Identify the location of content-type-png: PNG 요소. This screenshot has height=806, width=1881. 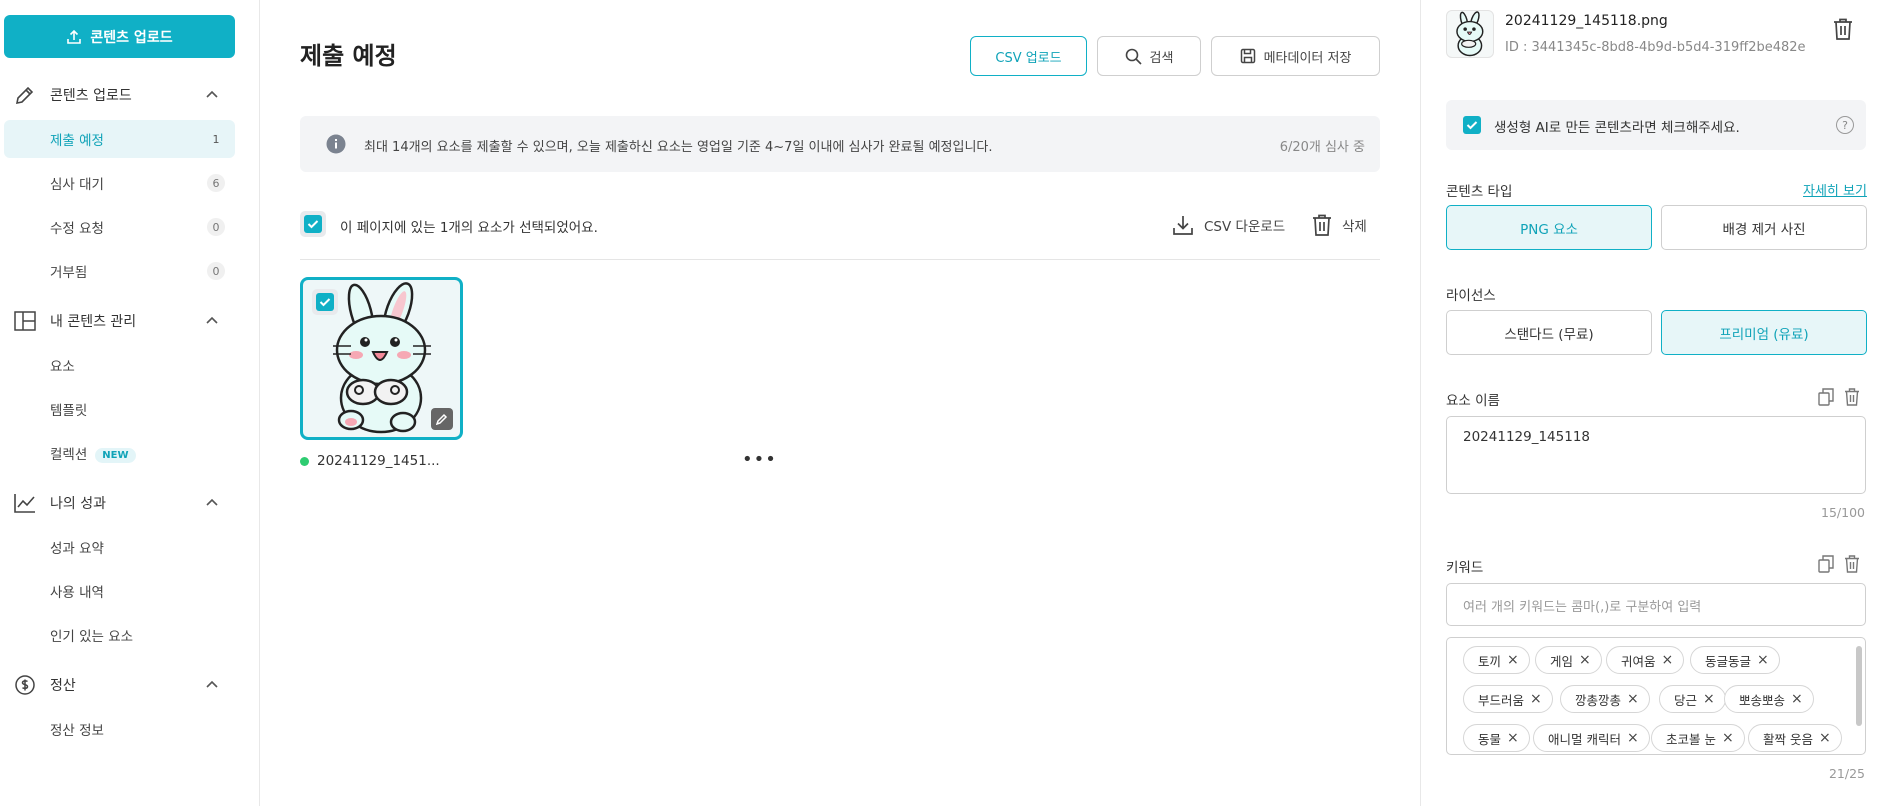
(1549, 227).